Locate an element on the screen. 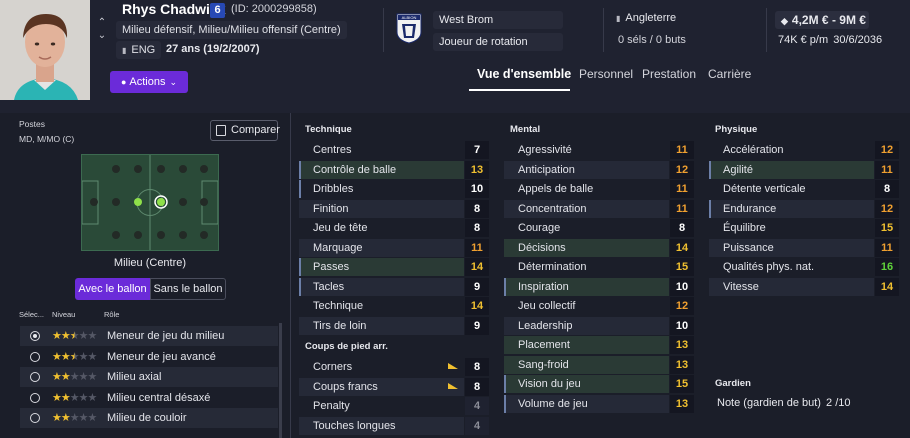 The image size is (910, 438). attribute-row-corners: Corners 8 is located at coordinates (394, 367).